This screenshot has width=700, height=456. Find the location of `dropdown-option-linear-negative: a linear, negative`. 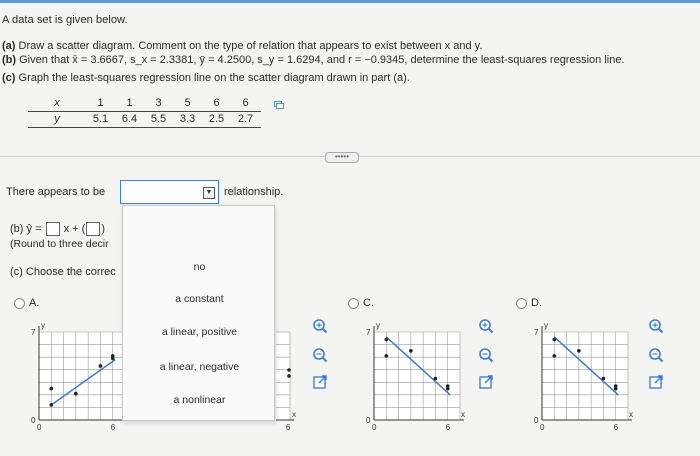

dropdown-option-linear-negative: a linear, negative is located at coordinates (199, 367).